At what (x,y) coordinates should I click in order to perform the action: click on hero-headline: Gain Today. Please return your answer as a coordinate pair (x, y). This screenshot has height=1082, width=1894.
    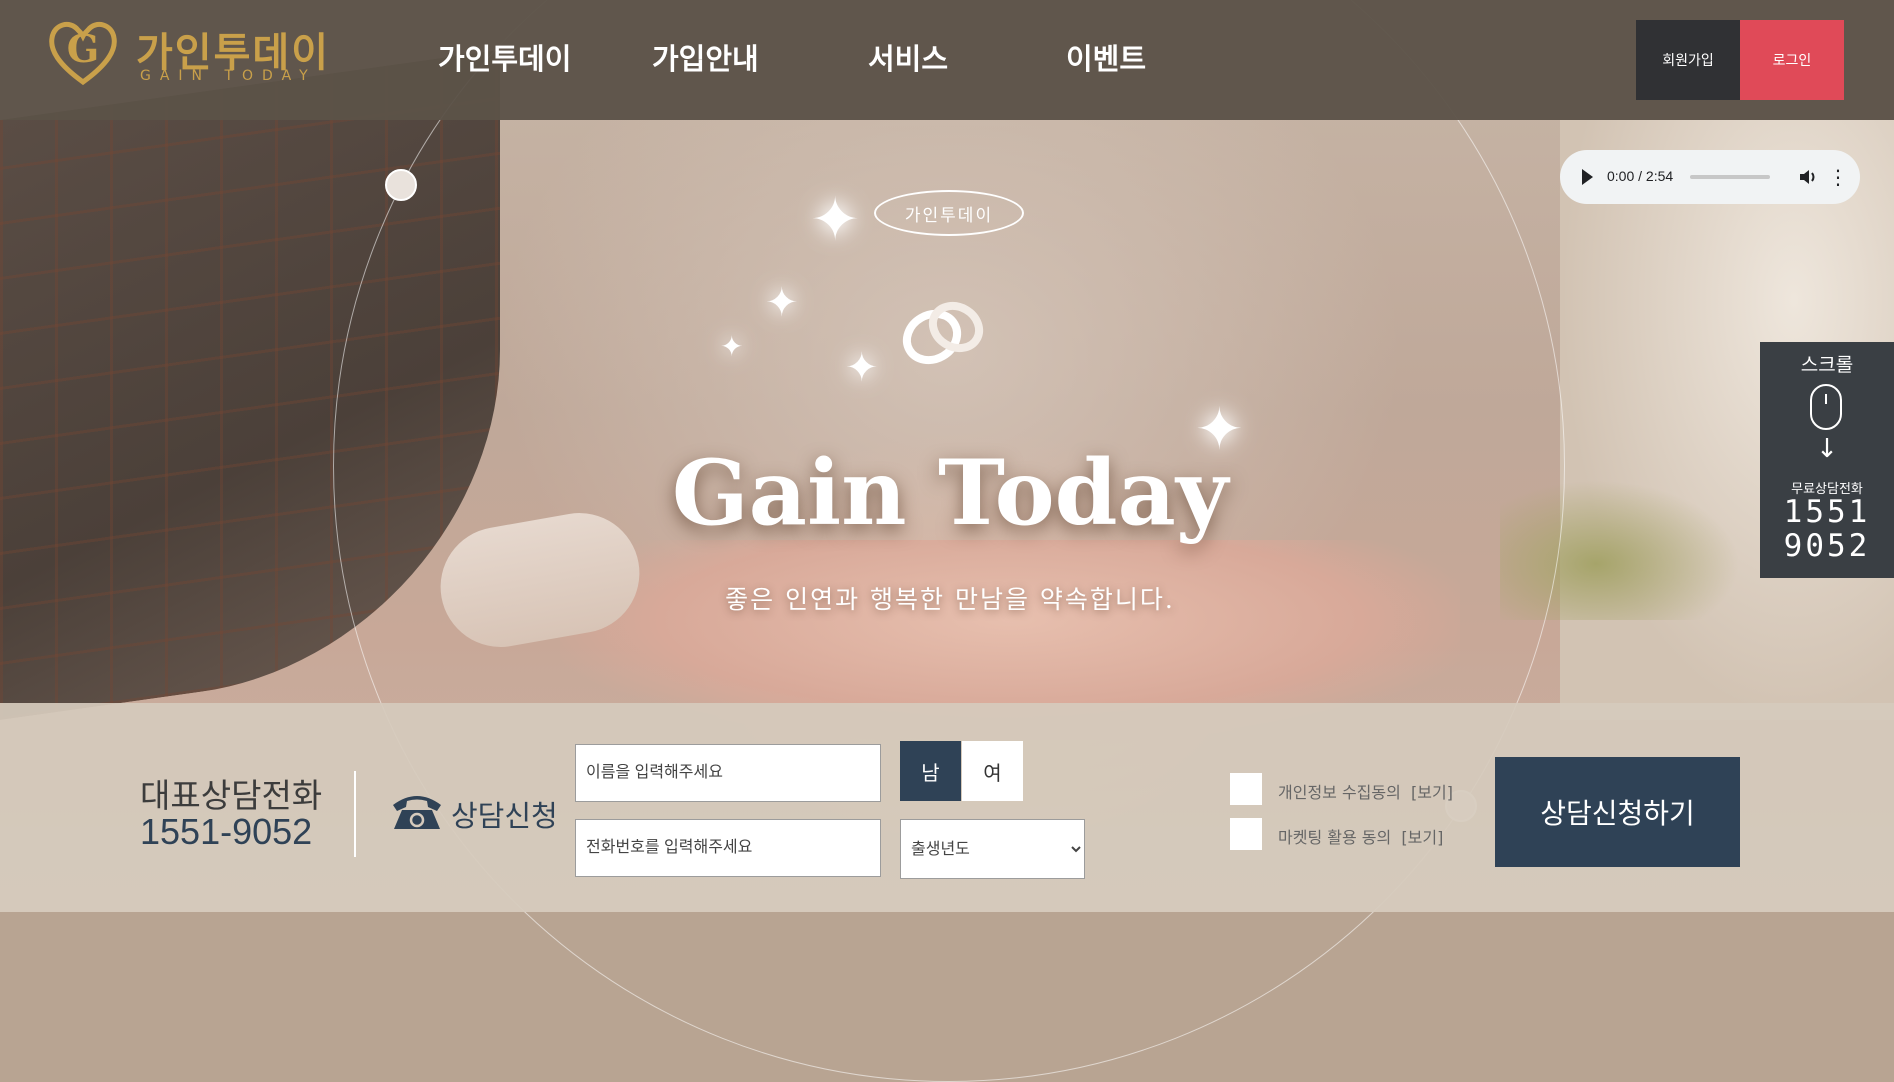
    Looking at the image, I should click on (950, 493).